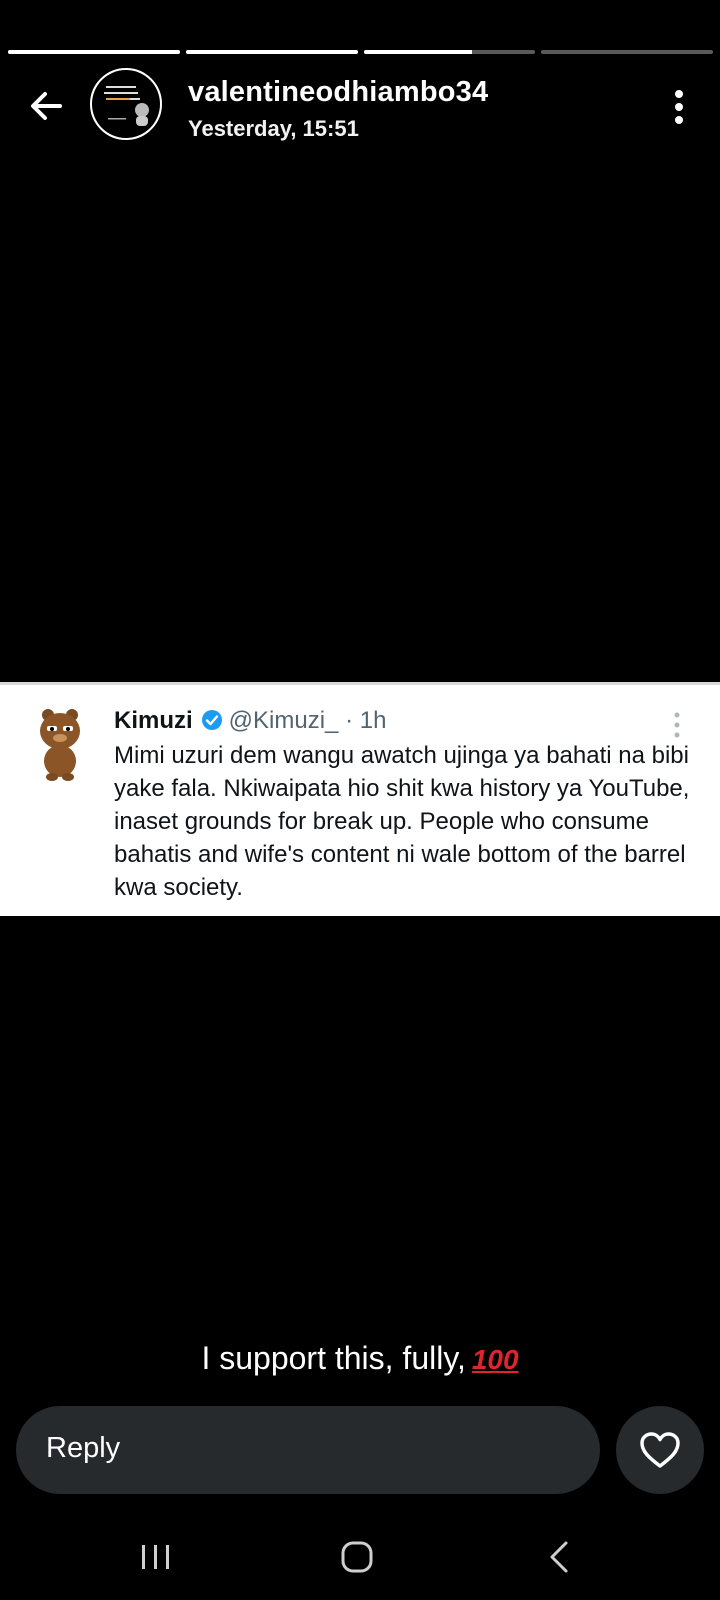 The image size is (720, 1600). What do you see at coordinates (679, 108) in the screenshot?
I see `more-vertical-icon` at bounding box center [679, 108].